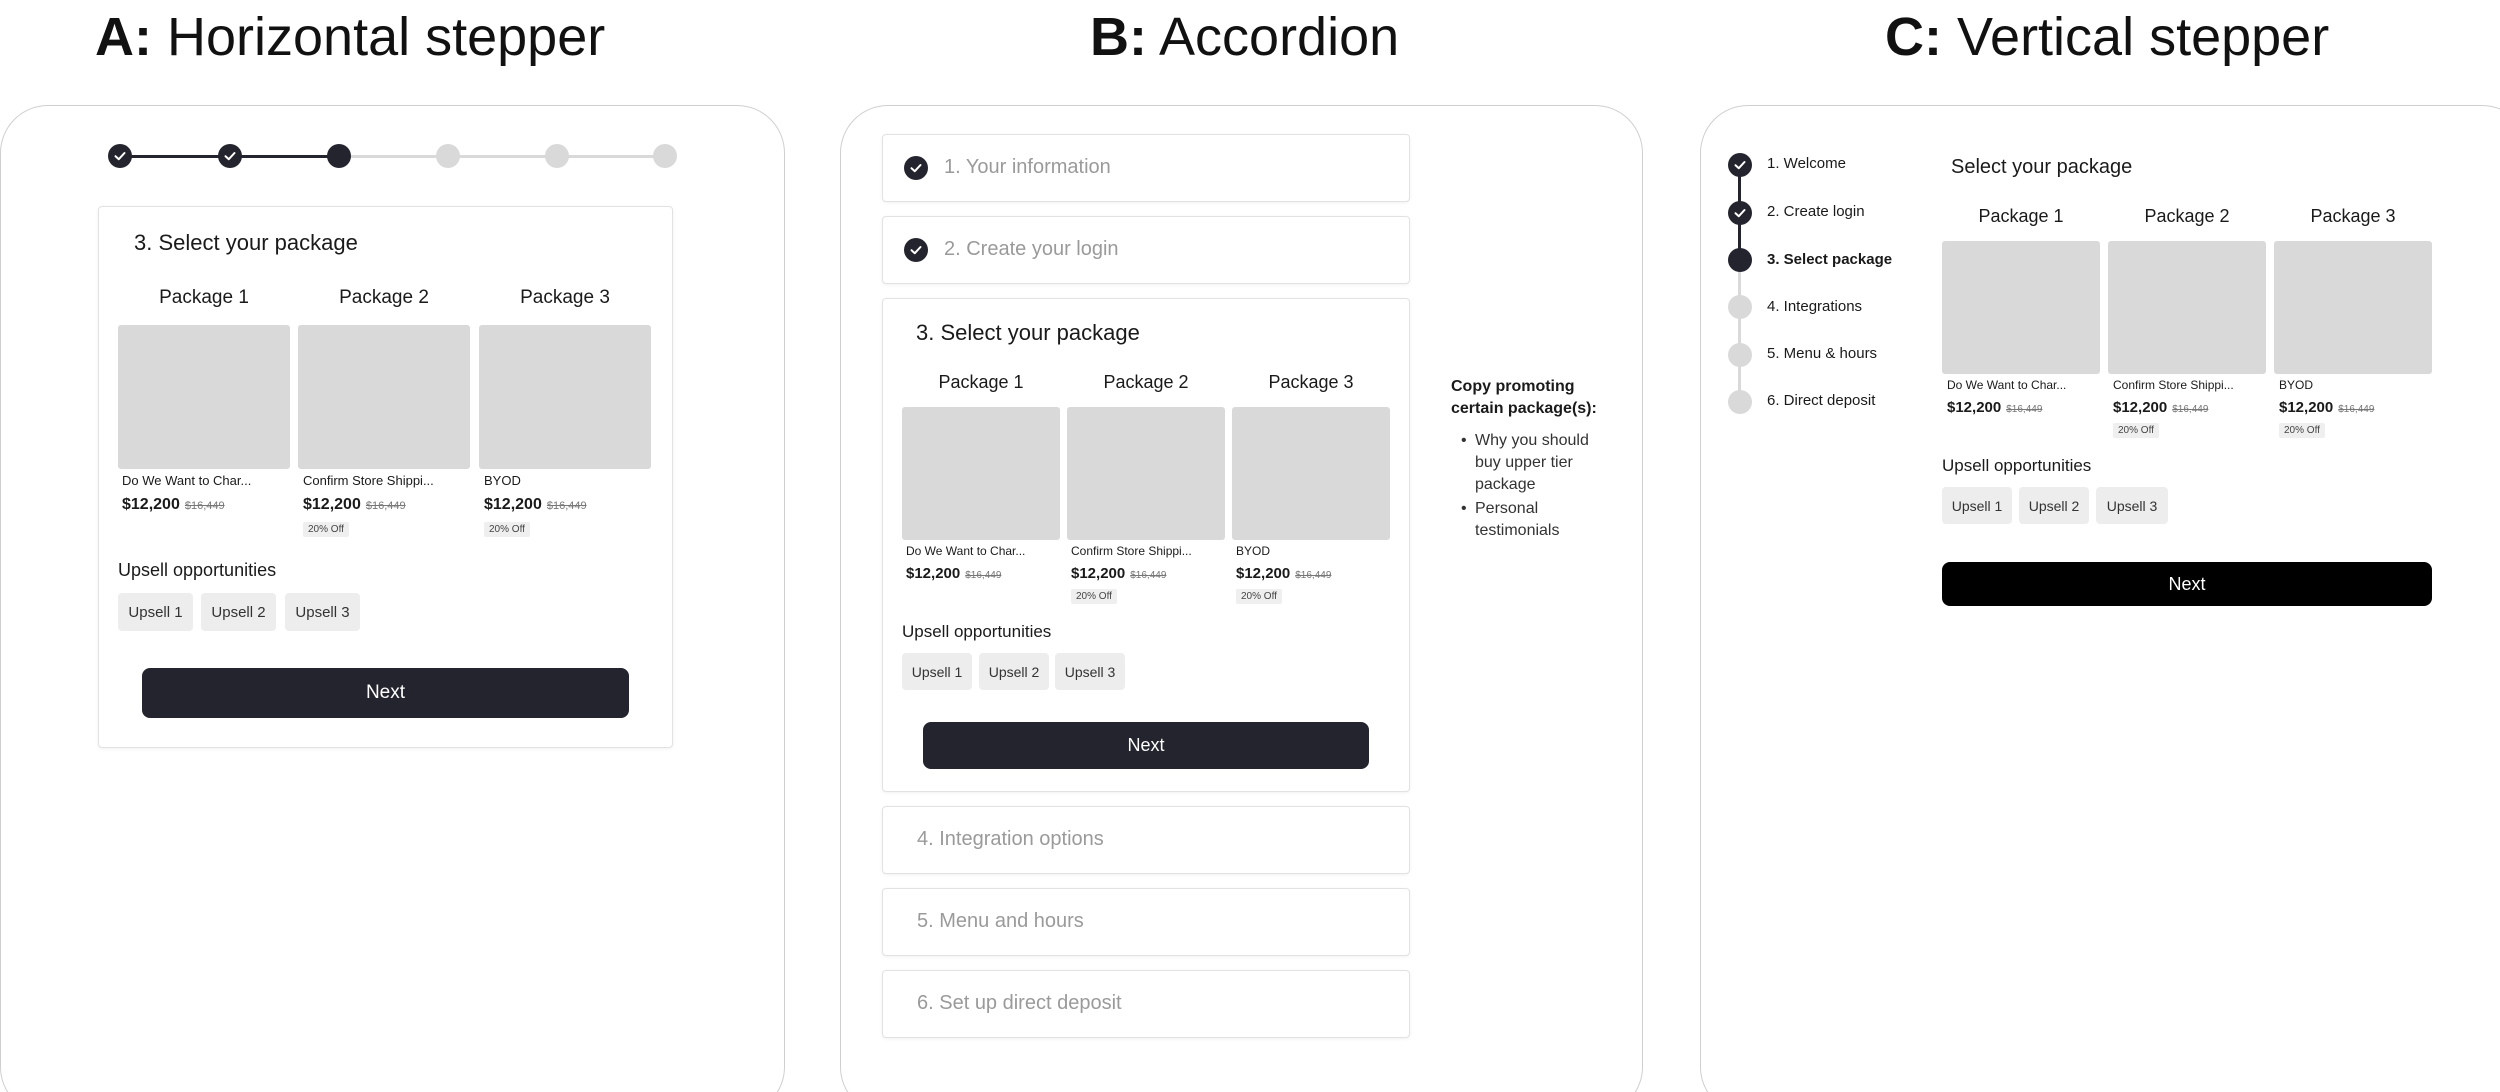 The height and width of the screenshot is (1092, 2500). I want to click on accordion-item-4-label: 4. Integration options, so click(1010, 839).